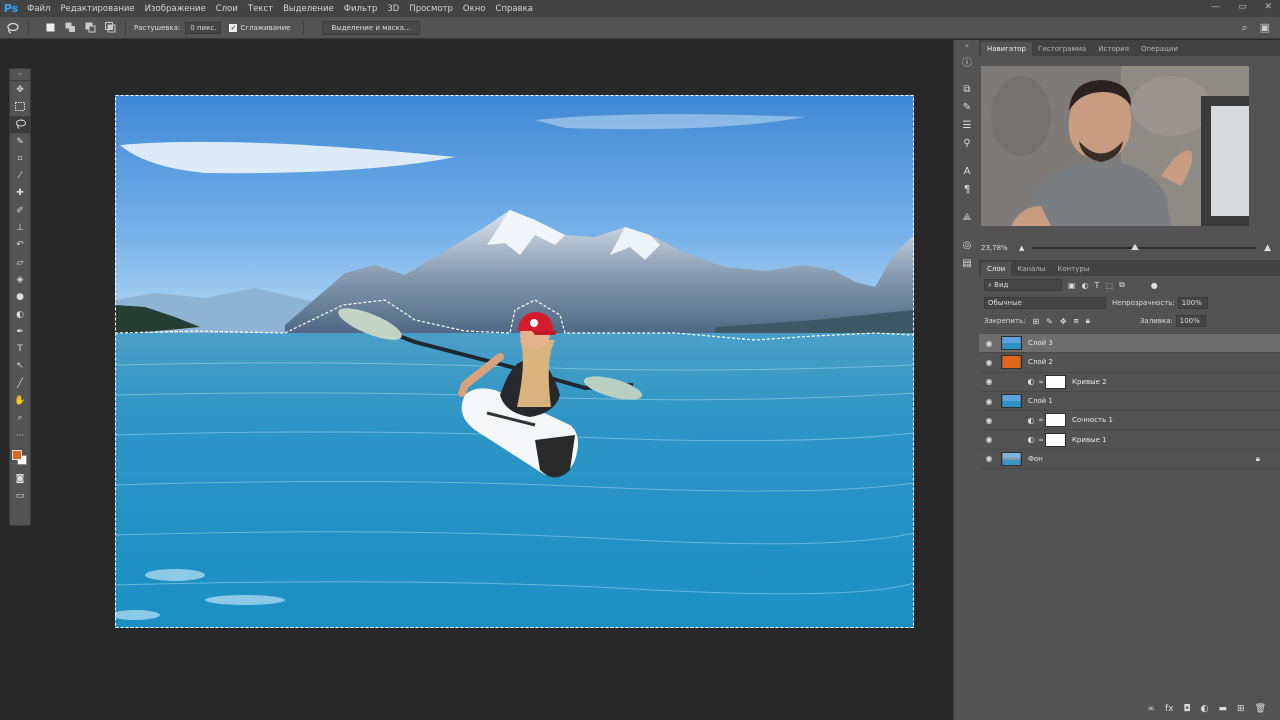 This screenshot has width=1280, height=720. What do you see at coordinates (967, 171) in the screenshot?
I see `character-icon: A` at bounding box center [967, 171].